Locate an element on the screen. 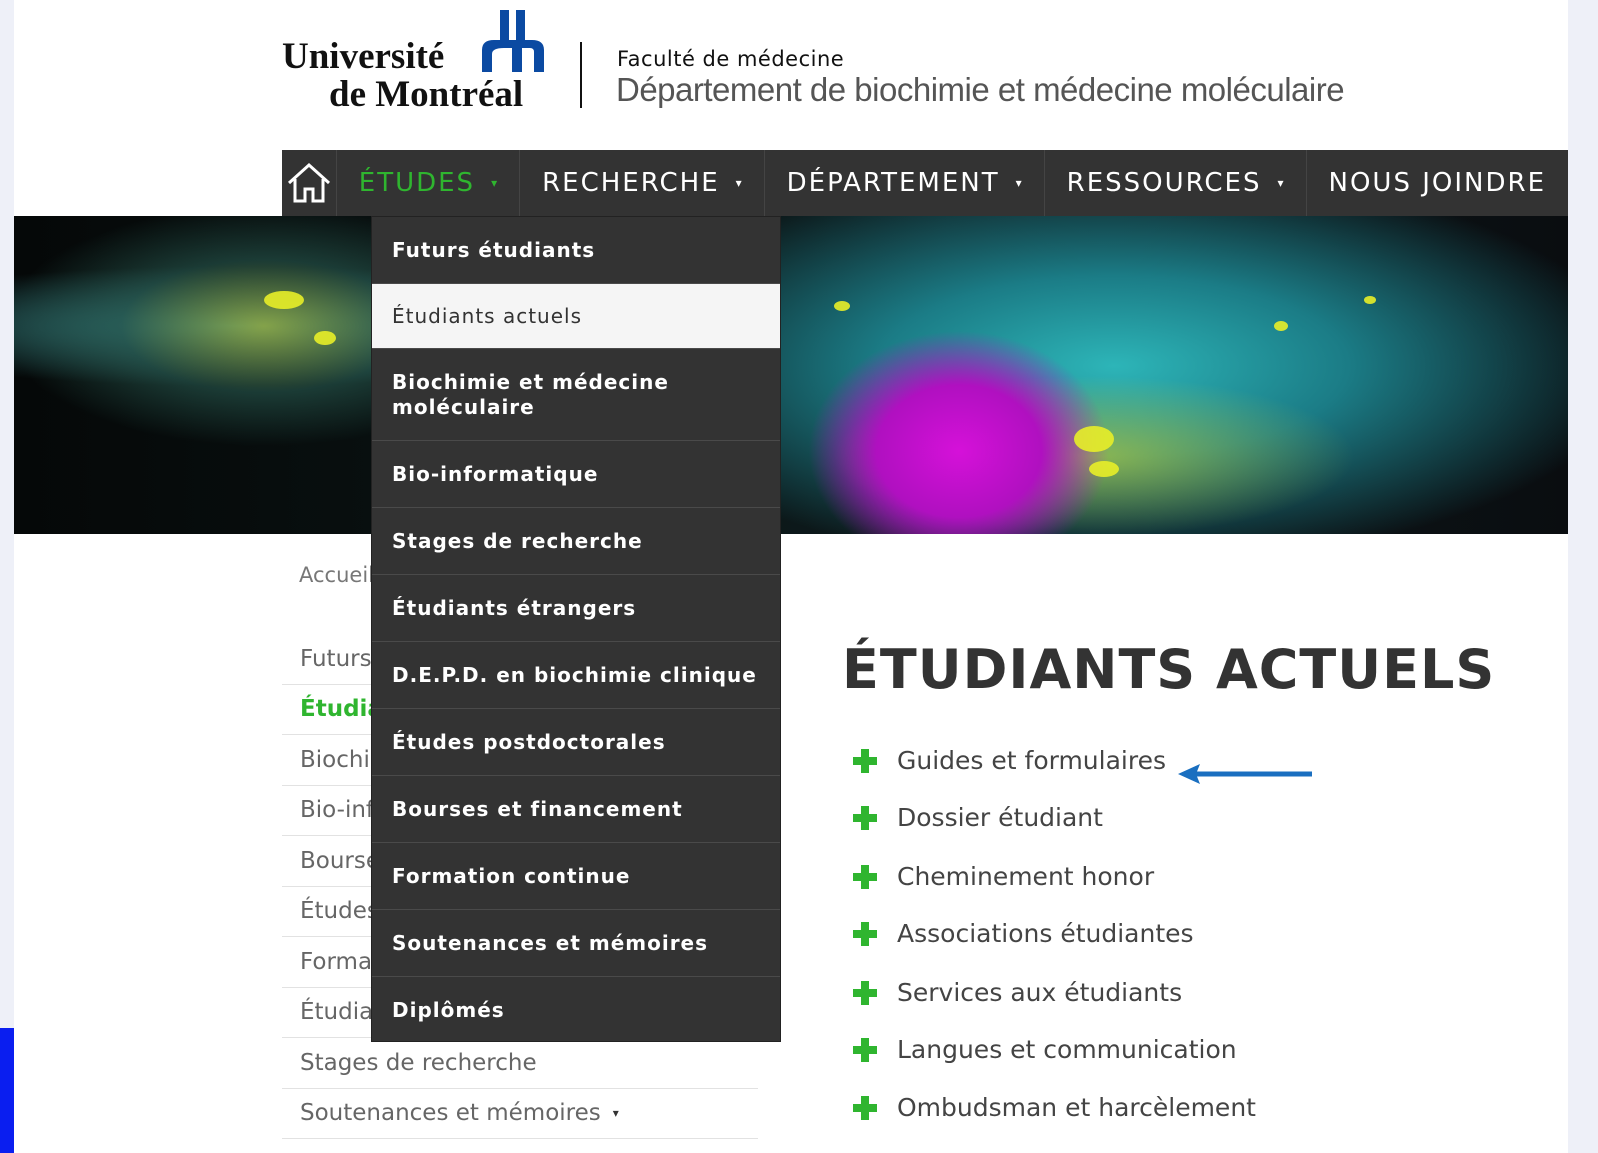 This screenshot has width=1598, height=1153. university-logo: Université de Montréal is located at coordinates (417, 62).